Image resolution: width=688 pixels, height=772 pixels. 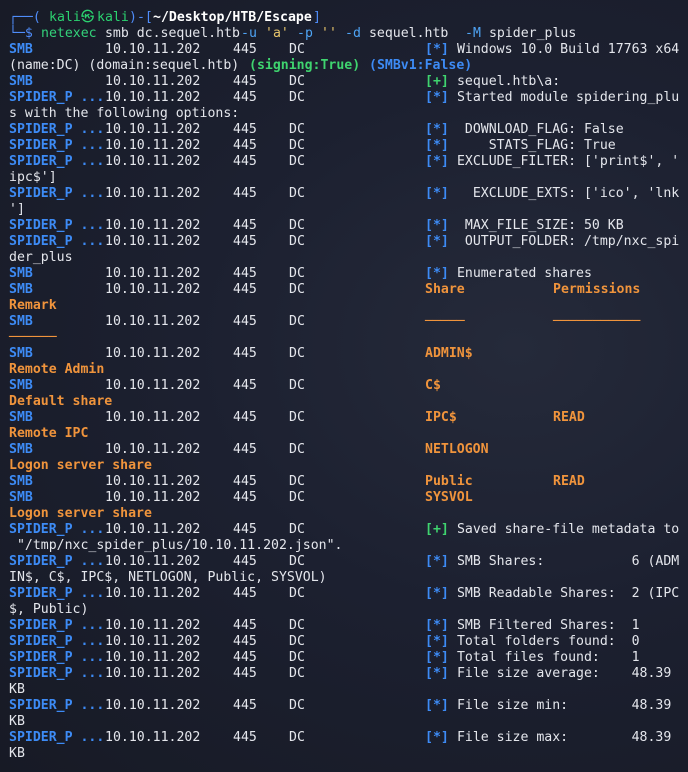 I want to click on message-text: sequel.htb\a:, so click(x=505, y=81).